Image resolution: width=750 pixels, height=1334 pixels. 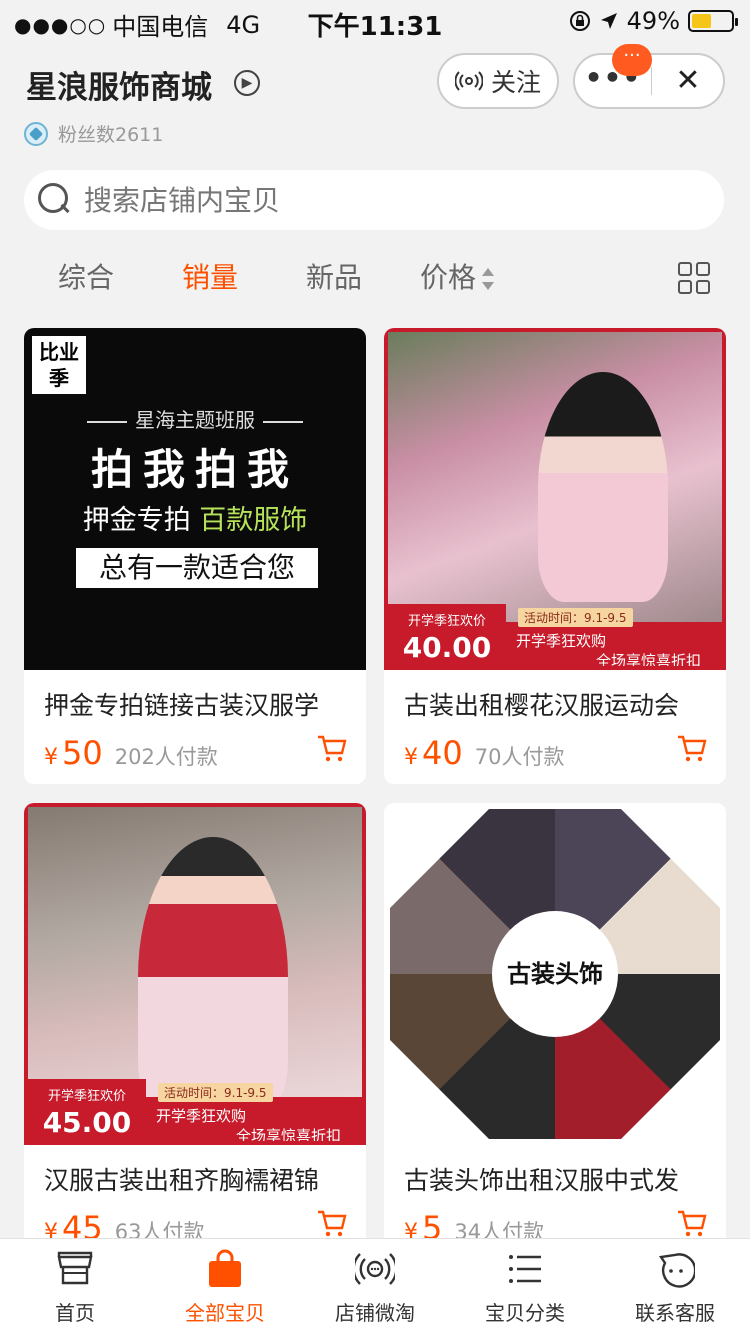 I want to click on list-icon, so click(x=525, y=1269).